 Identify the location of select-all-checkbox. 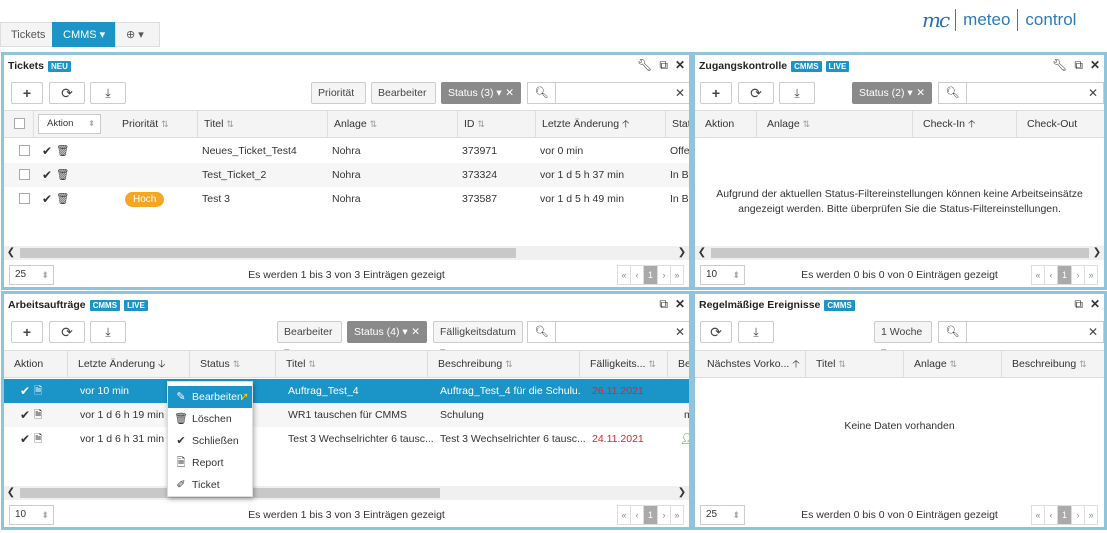
(19, 123).